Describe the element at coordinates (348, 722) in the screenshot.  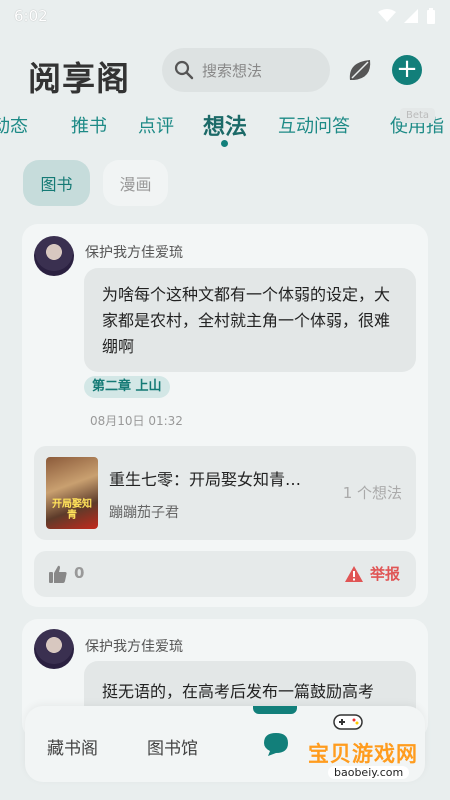
I see `gamepad-icon` at that location.